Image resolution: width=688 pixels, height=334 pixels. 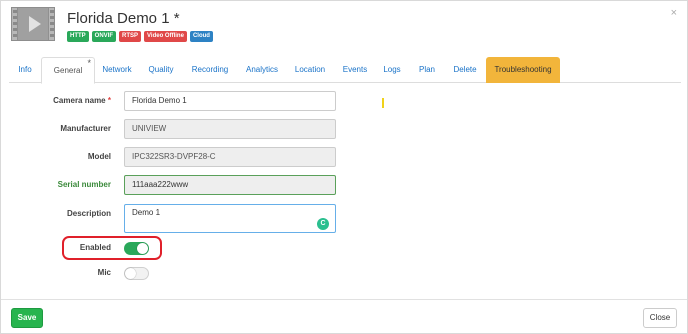 I want to click on video-play-icon, so click(x=33, y=24).